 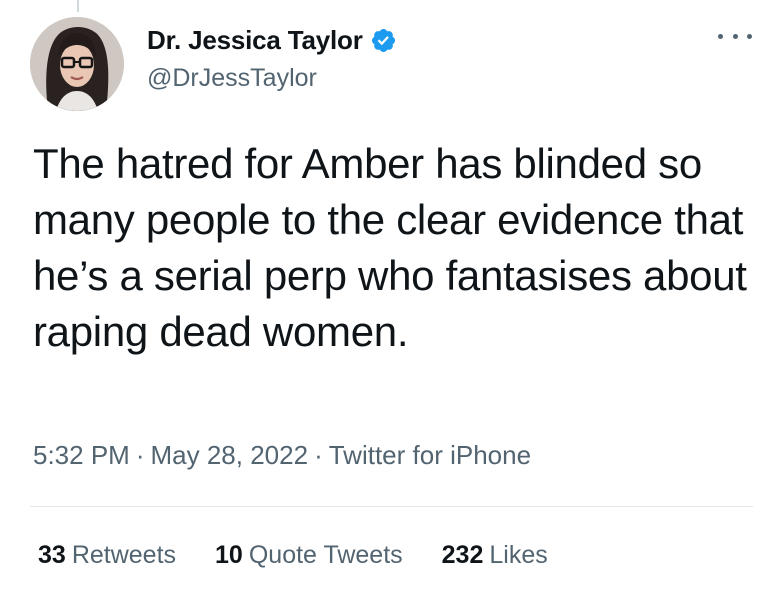 I want to click on retweets-count: 33, so click(x=52, y=555).